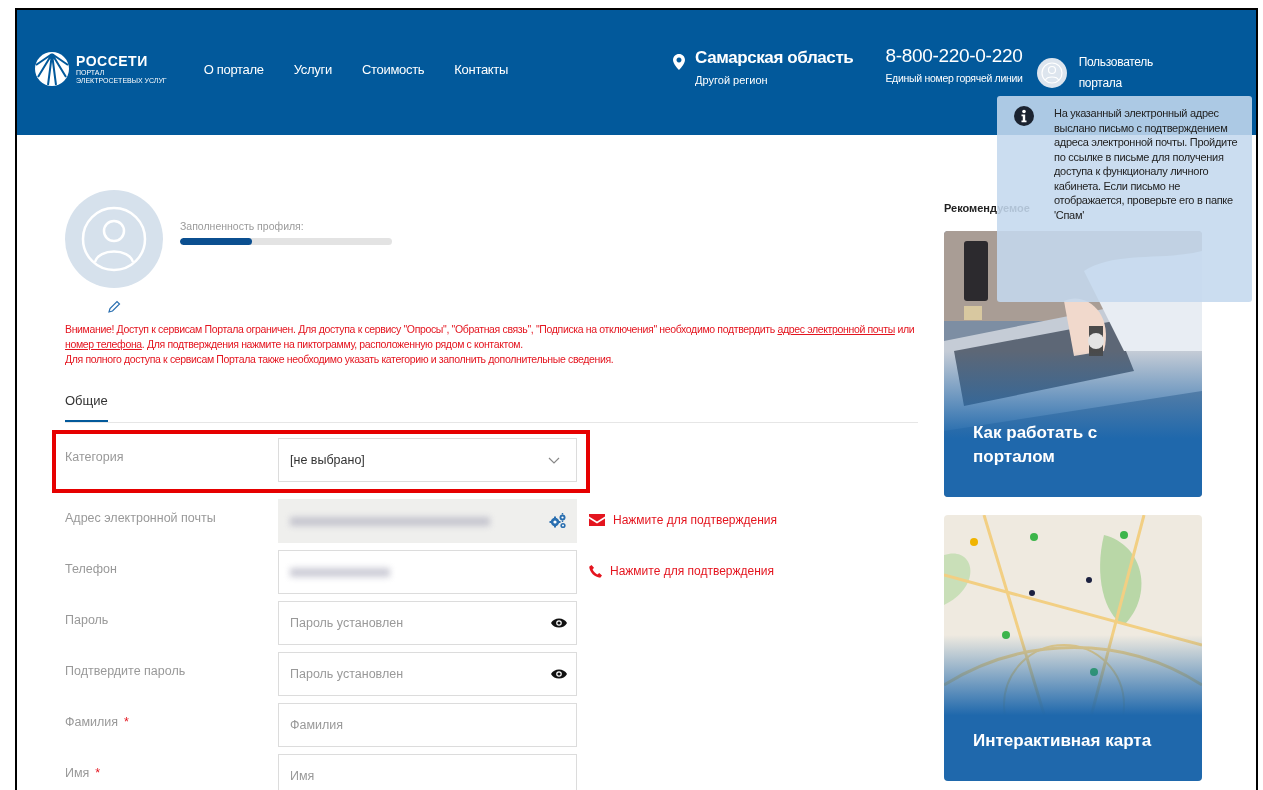 The width and height of the screenshot is (1263, 790). What do you see at coordinates (91, 569) in the screenshot?
I see `field-label: Телефон` at bounding box center [91, 569].